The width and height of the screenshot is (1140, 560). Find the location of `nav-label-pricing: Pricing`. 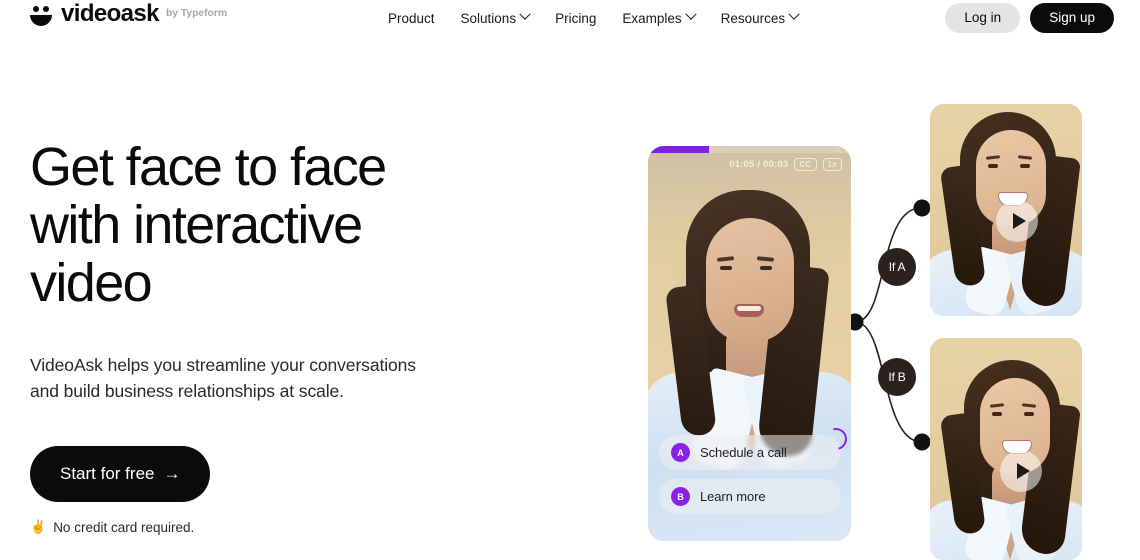

nav-label-pricing: Pricing is located at coordinates (576, 18).